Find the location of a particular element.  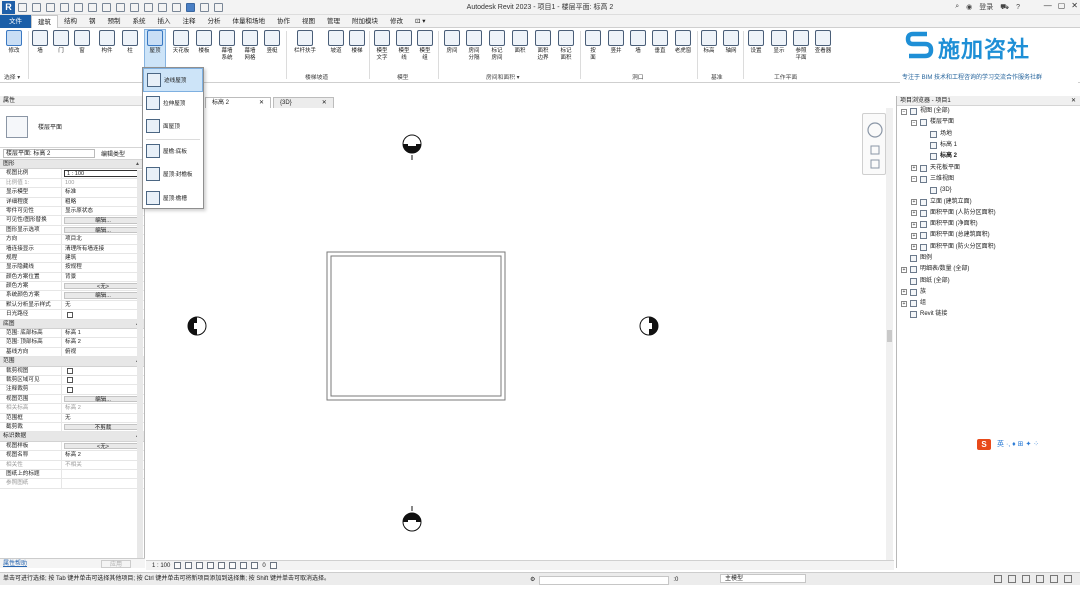

room-button: 房间 is located at coordinates (452, 42).